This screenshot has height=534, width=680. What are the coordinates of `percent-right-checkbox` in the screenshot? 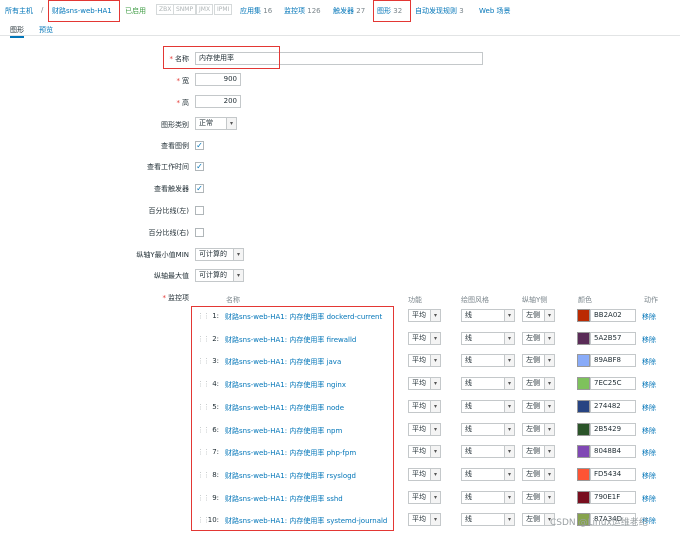 It's located at (199, 232).